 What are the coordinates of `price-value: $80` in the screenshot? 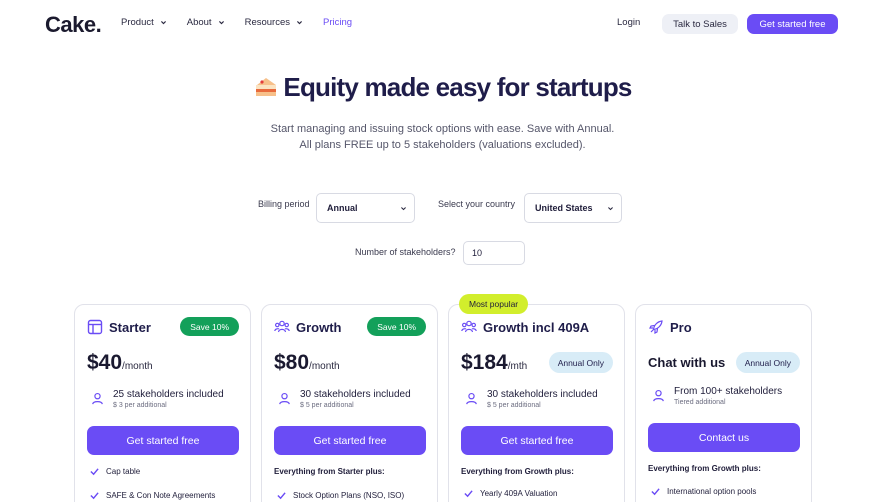 It's located at (292, 362).